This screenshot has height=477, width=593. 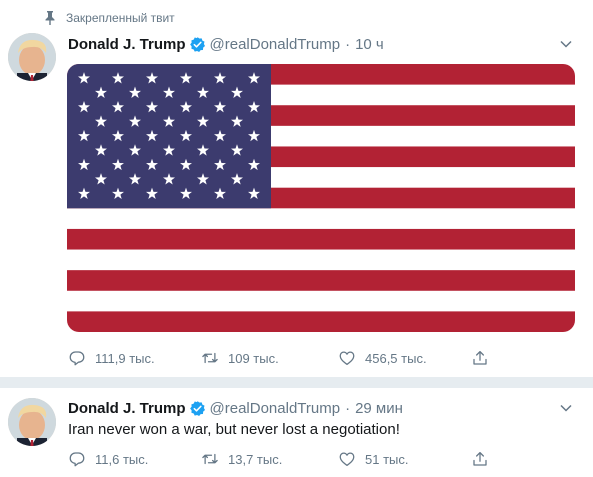 What do you see at coordinates (122, 459) in the screenshot?
I see `reply-count: 11,6 тыс.` at bounding box center [122, 459].